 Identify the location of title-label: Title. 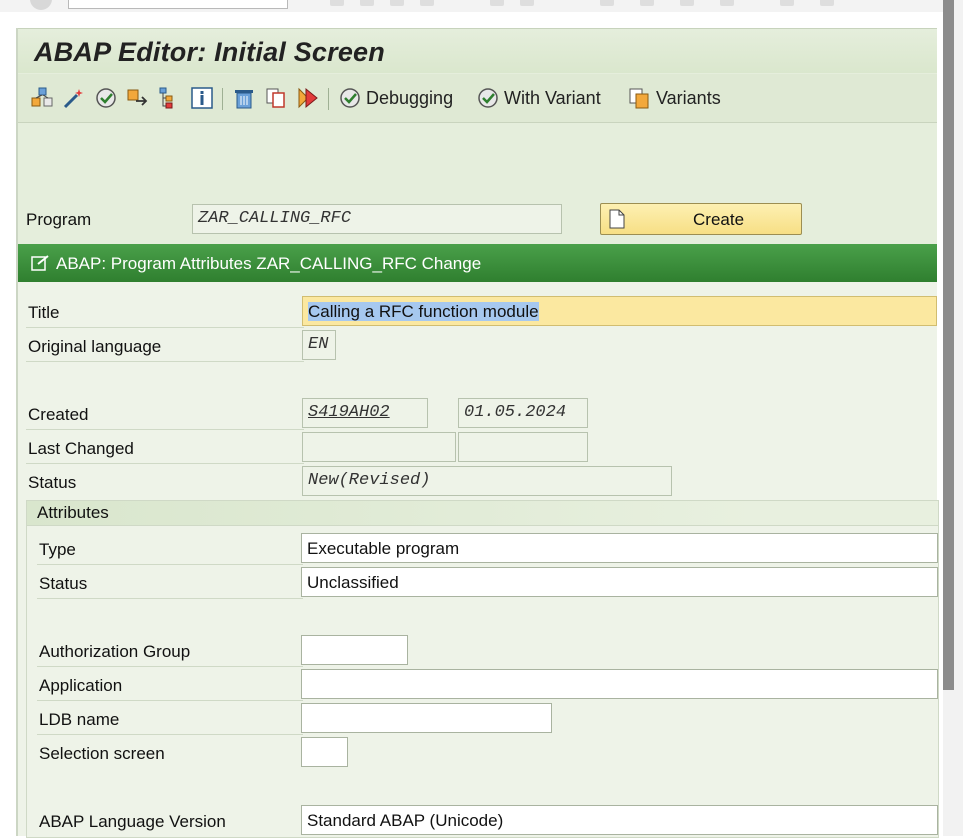
(44, 312).